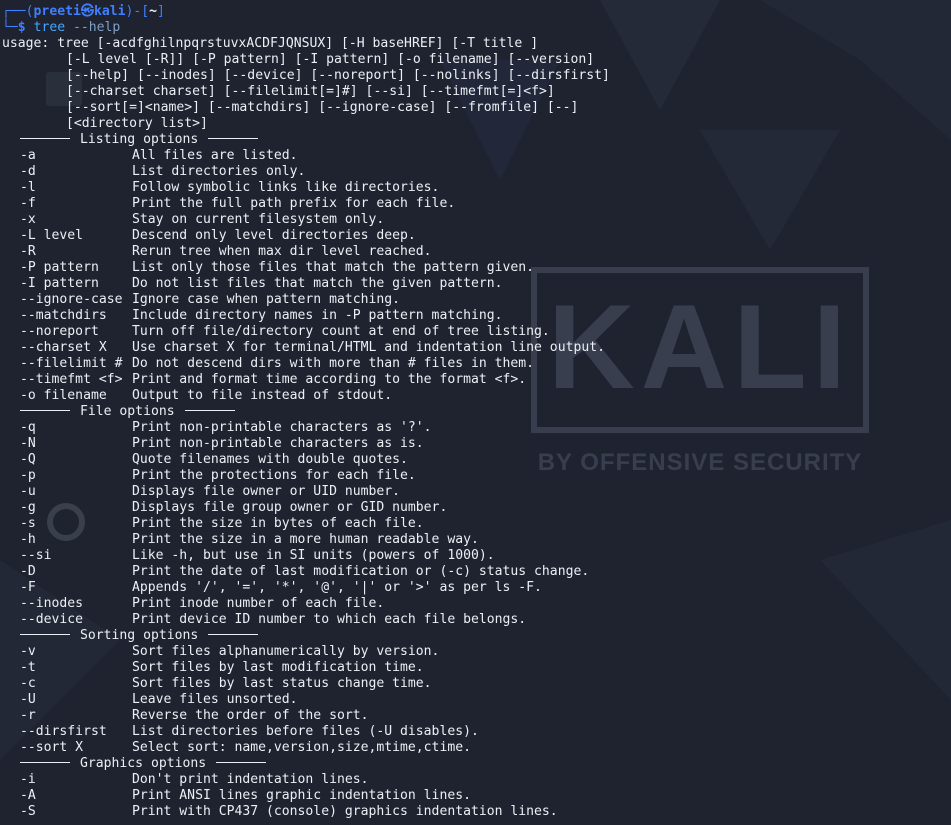  What do you see at coordinates (282, 683) in the screenshot?
I see `option-description: Sort files by last status change time.` at bounding box center [282, 683].